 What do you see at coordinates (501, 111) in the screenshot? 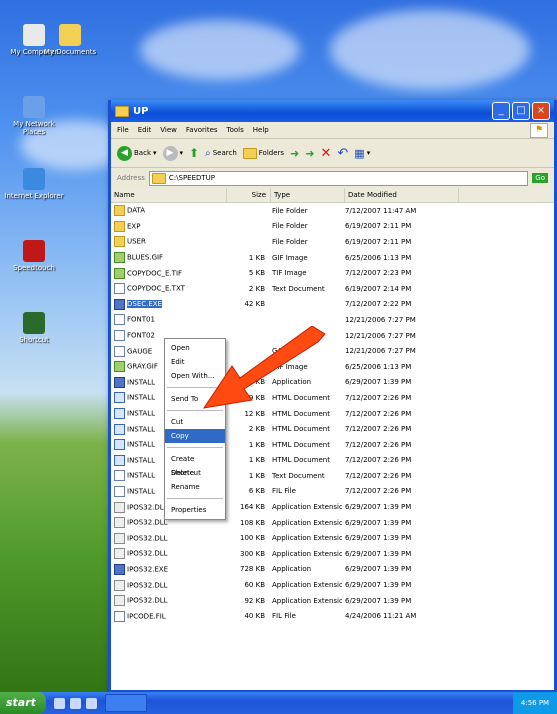
I see `minimize-button: _` at bounding box center [501, 111].